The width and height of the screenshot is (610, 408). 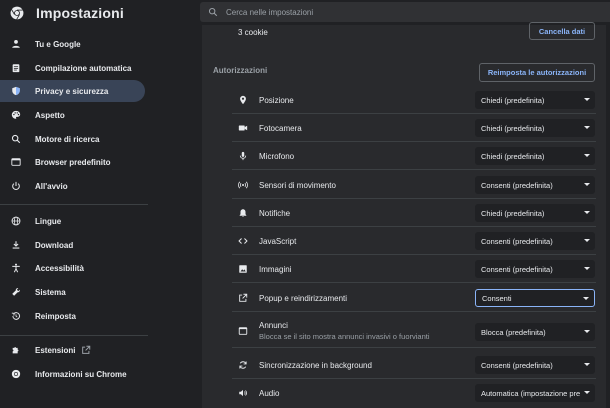 I want to click on sidebar-item-extensions: Estensioni, so click(x=72, y=350).